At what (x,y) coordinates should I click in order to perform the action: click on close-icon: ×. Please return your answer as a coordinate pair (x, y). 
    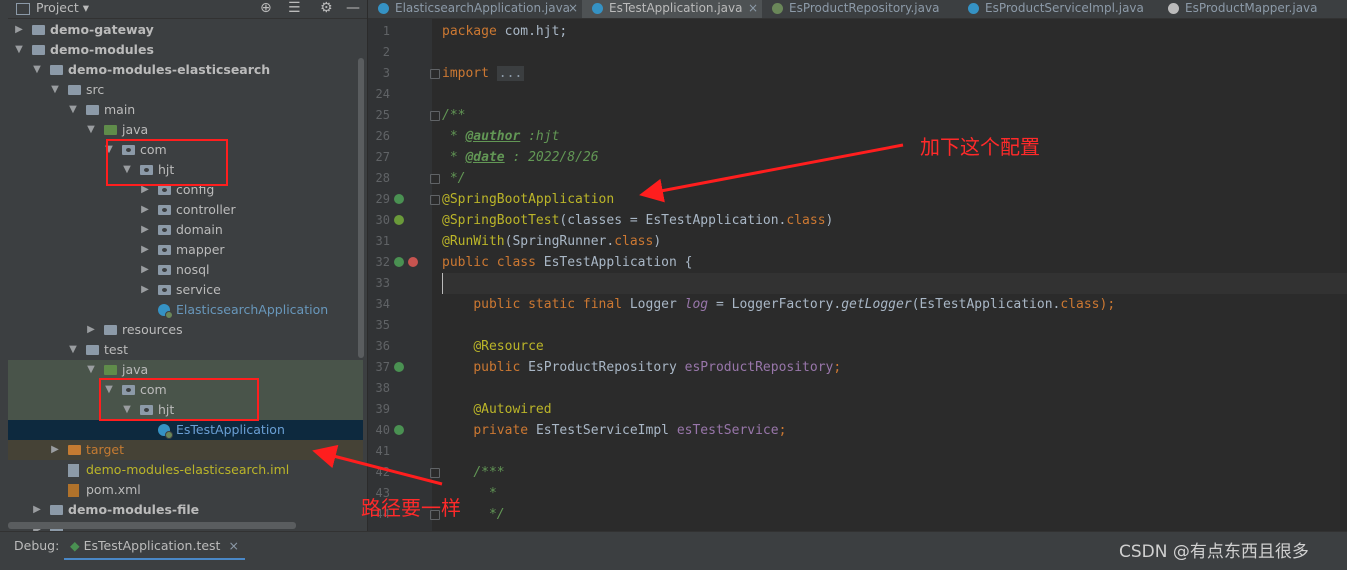
    Looking at the image, I should click on (233, 545).